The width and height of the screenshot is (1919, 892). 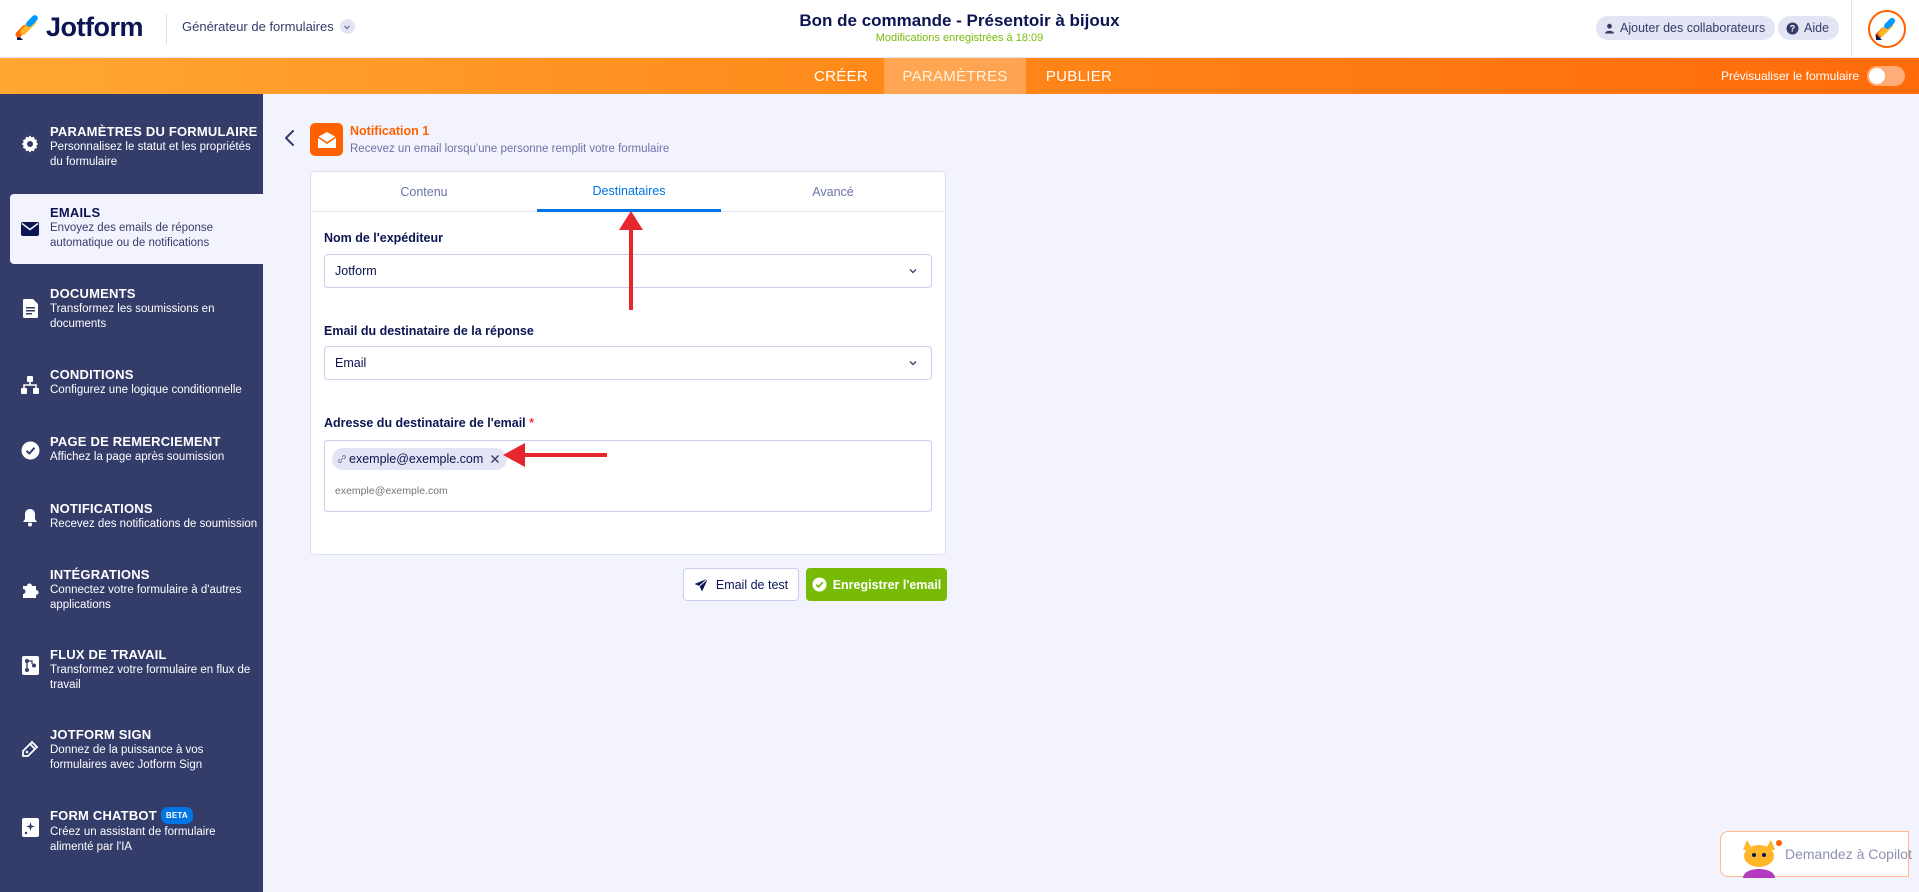 What do you see at coordinates (752, 584) in the screenshot?
I see `test-email-label: Email de test` at bounding box center [752, 584].